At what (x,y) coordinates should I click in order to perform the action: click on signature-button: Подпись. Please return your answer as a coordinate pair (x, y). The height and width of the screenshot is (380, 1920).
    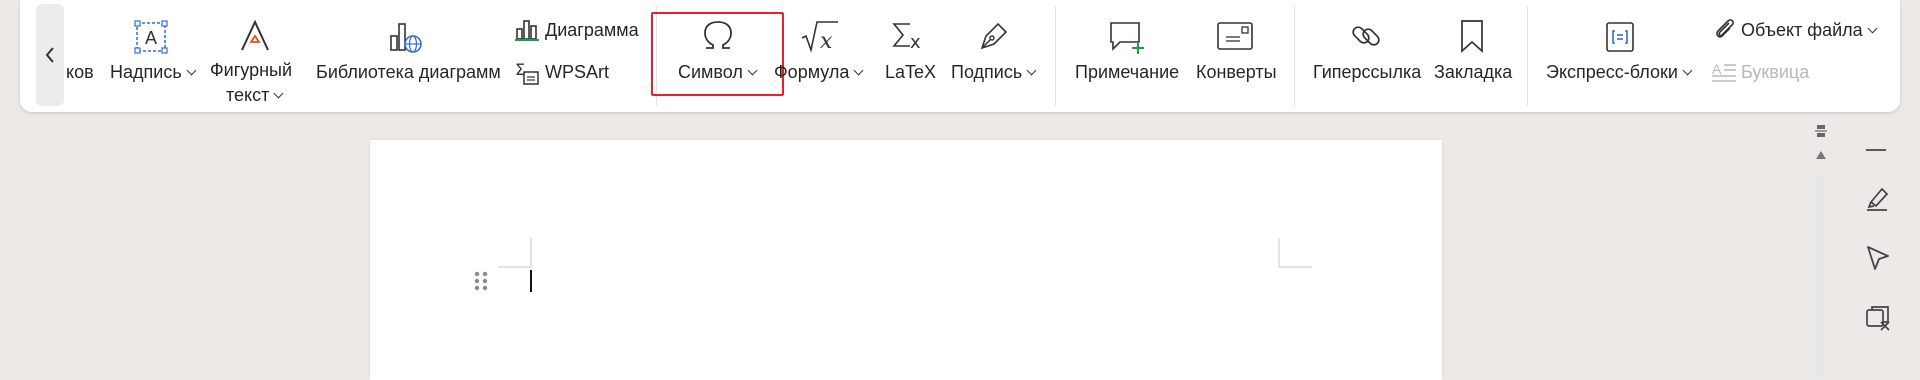
    Looking at the image, I should click on (994, 72).